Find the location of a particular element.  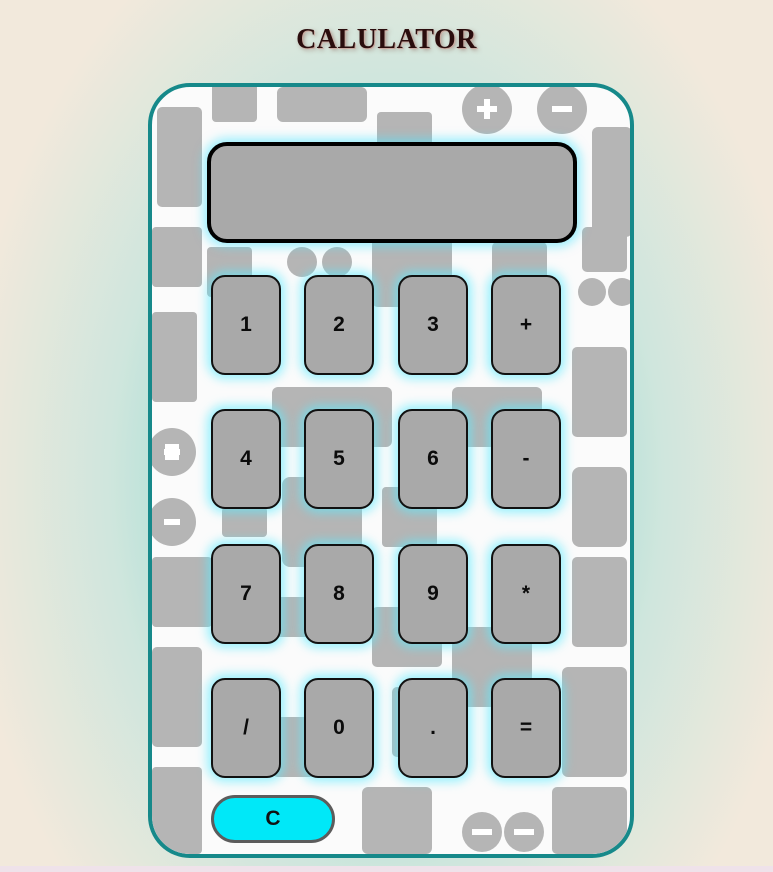

key-plus: + is located at coordinates (526, 325).